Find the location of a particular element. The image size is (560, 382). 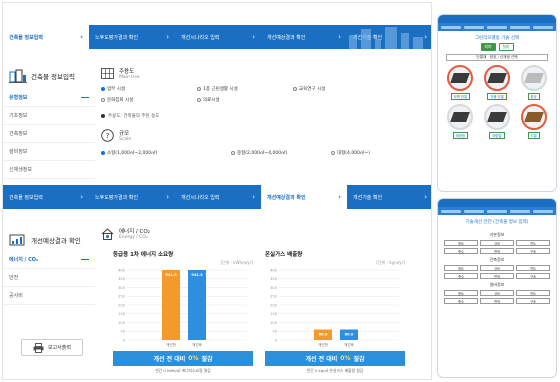

sidebar-item-energy: 에너지 / CO₂ is located at coordinates (49, 260).